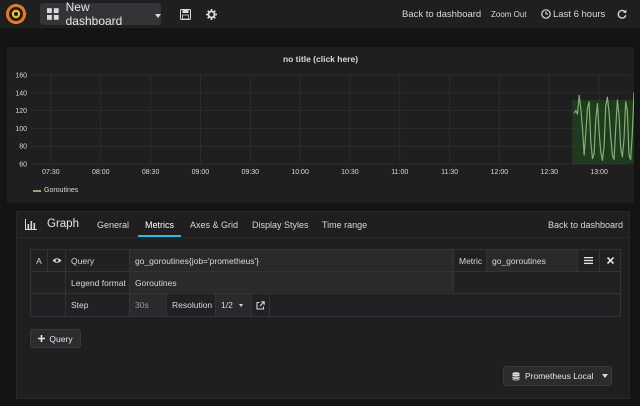 The height and width of the screenshot is (406, 640). I want to click on legend-format-input: Goroutines, so click(292, 283).